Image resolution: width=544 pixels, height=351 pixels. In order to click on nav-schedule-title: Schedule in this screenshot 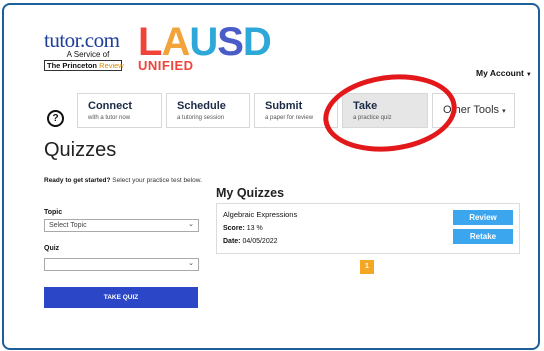, I will do `click(201, 106)`.